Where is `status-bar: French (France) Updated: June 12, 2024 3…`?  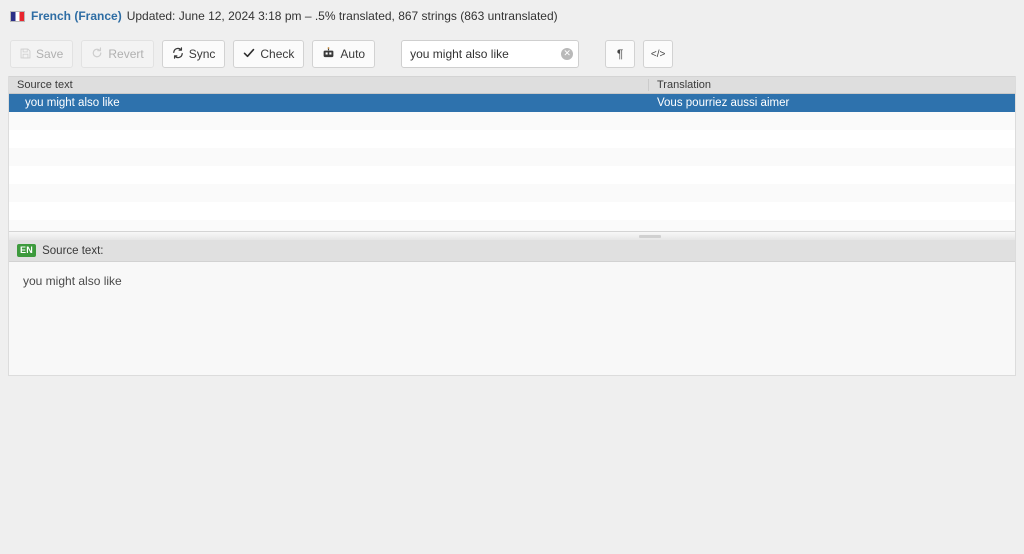 status-bar: French (France) Updated: June 12, 2024 3… is located at coordinates (512, 16).